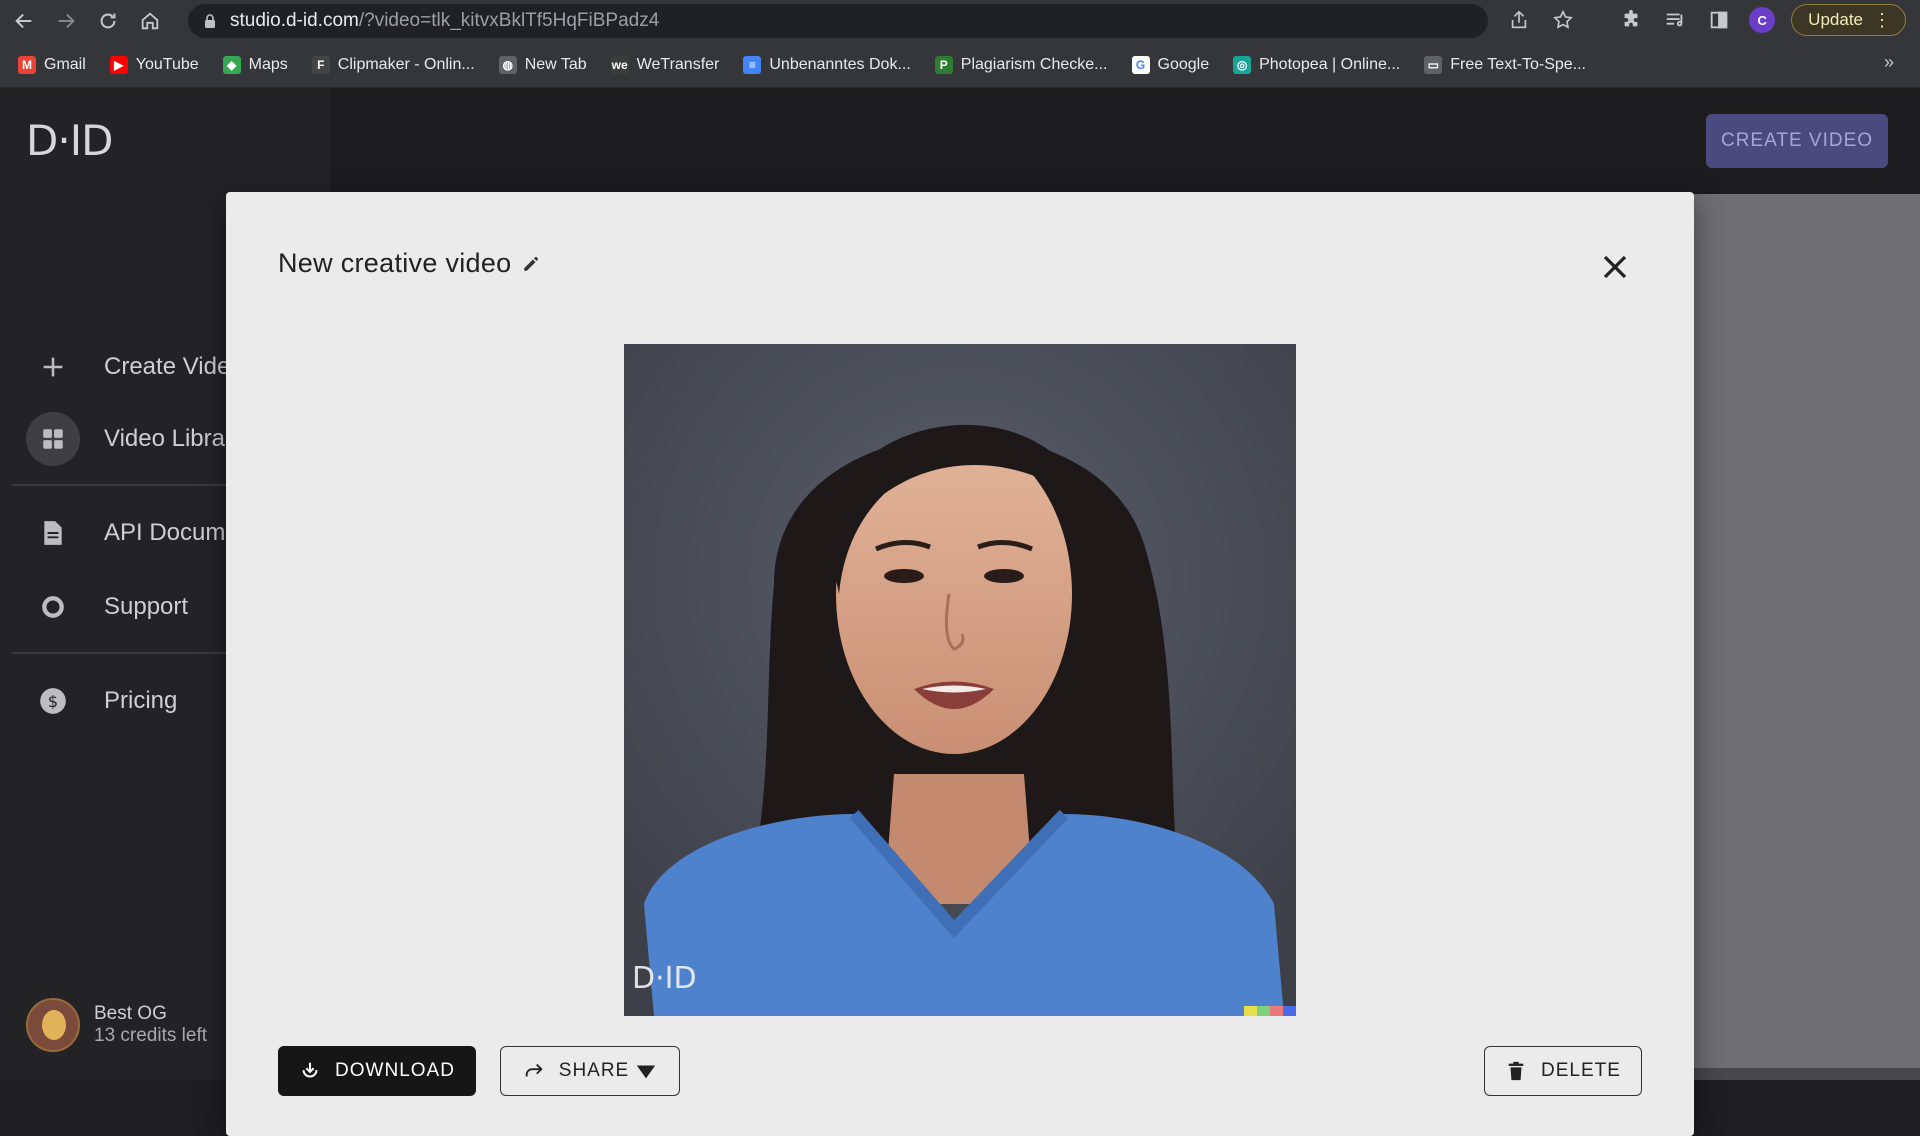 This screenshot has width=1920, height=1136. What do you see at coordinates (1581, 1070) in the screenshot?
I see `delete-label: DELETE` at bounding box center [1581, 1070].